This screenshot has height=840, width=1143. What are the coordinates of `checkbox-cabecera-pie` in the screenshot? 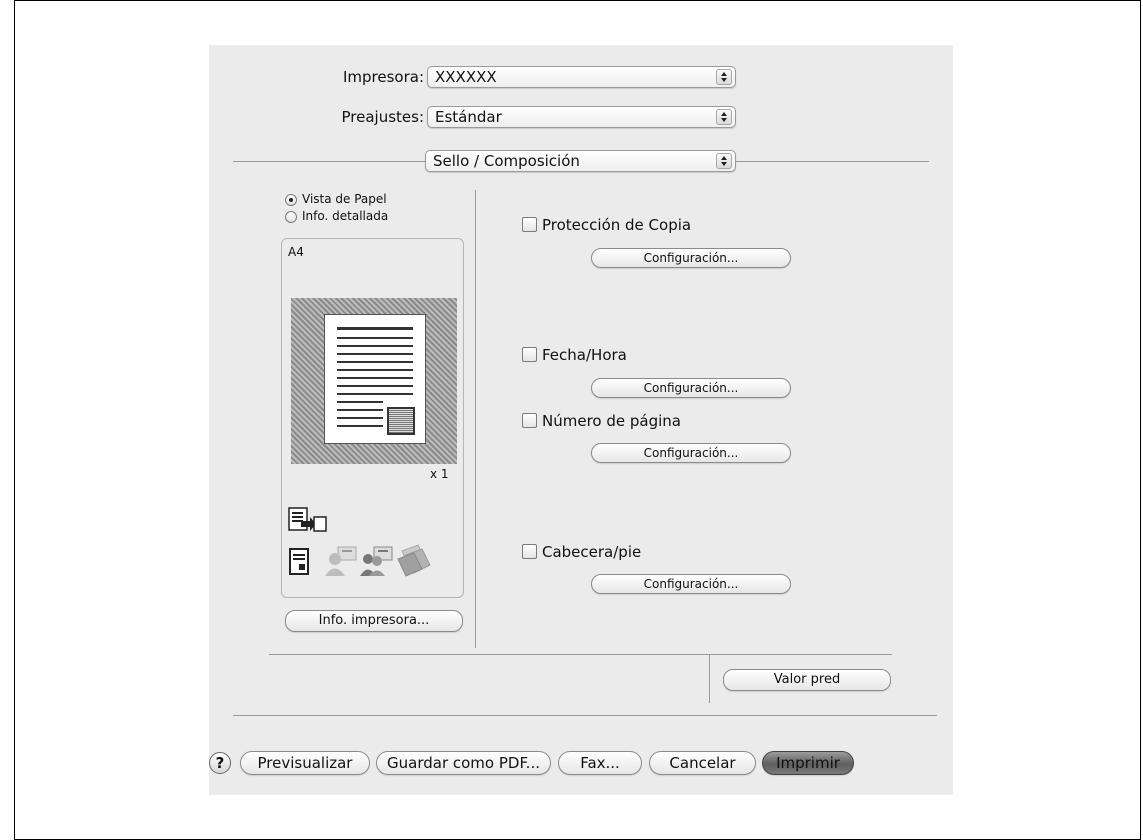 It's located at (529, 551).